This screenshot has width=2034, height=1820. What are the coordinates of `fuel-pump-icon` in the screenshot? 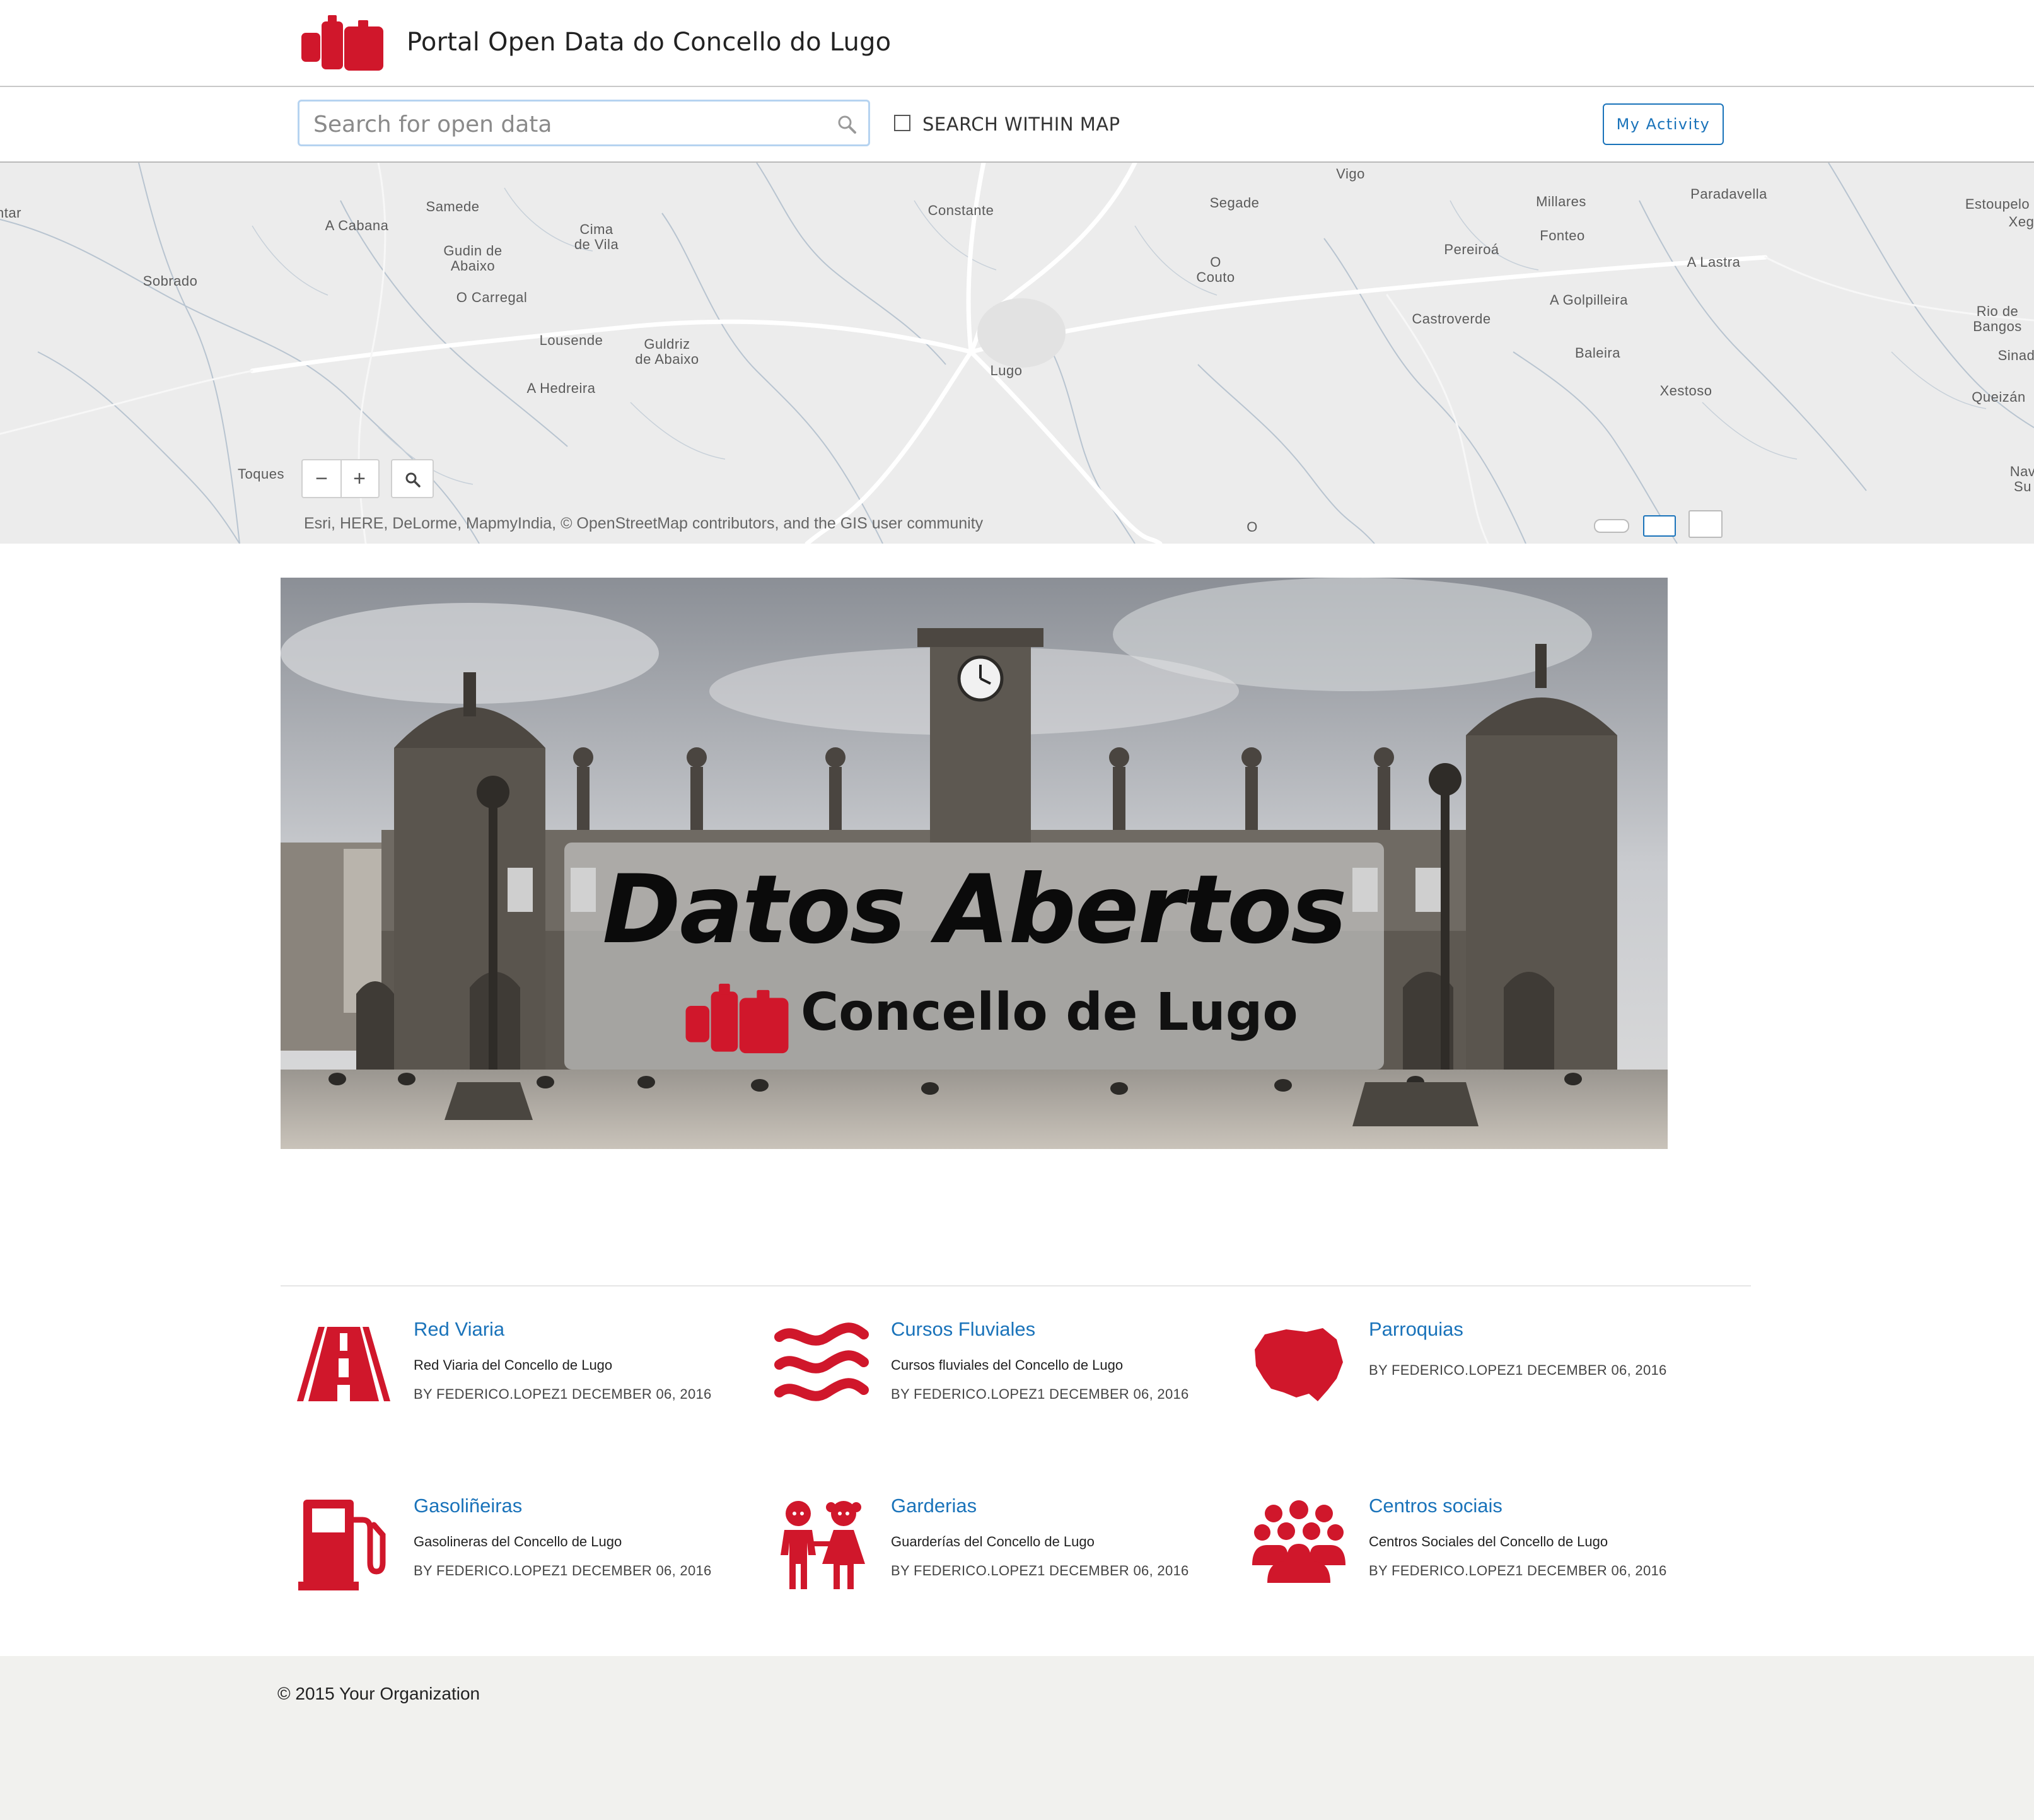 It's located at (342, 1545).